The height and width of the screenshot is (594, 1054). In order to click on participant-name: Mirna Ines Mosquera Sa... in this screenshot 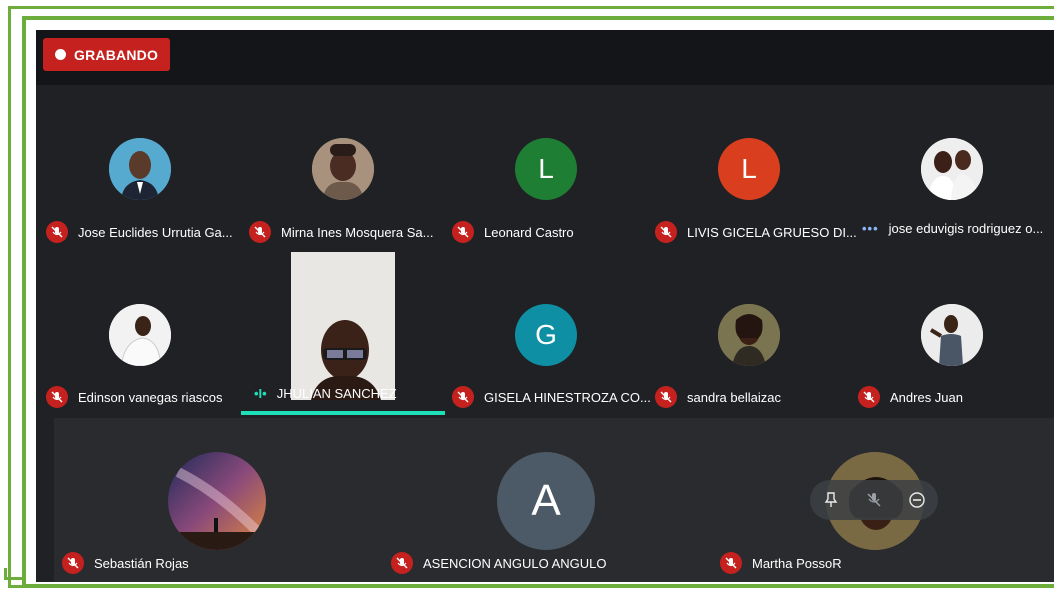, I will do `click(357, 232)`.